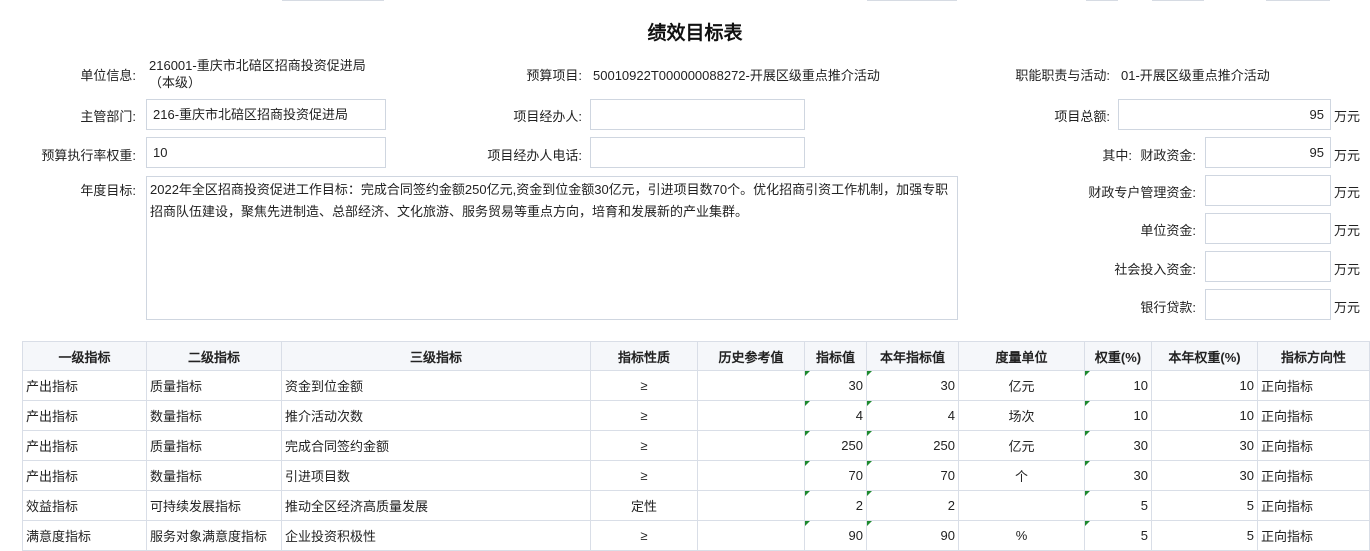 This screenshot has height=551, width=1370. I want to click on year-target-cell: 90, so click(912, 535).